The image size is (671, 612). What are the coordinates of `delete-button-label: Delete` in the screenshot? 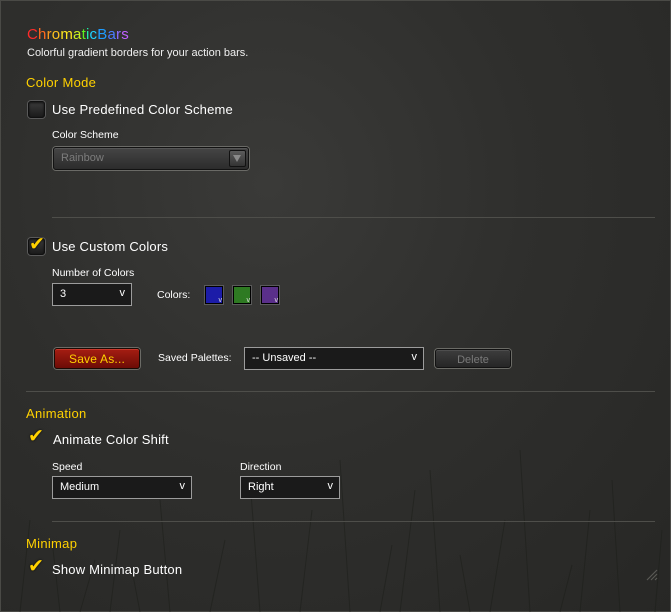 It's located at (473, 360).